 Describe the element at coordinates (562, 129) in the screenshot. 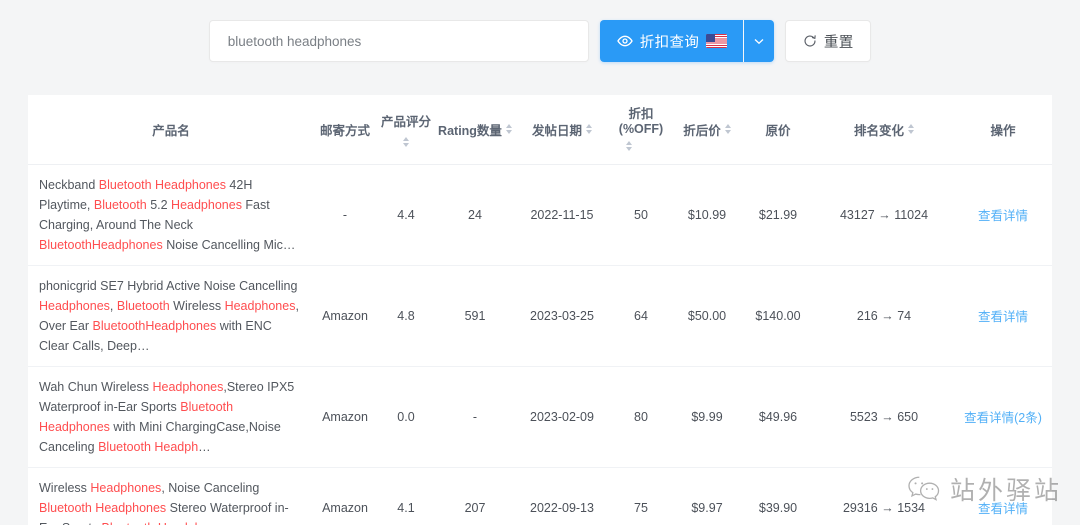

I see `col-header-date: 发帖日期` at that location.